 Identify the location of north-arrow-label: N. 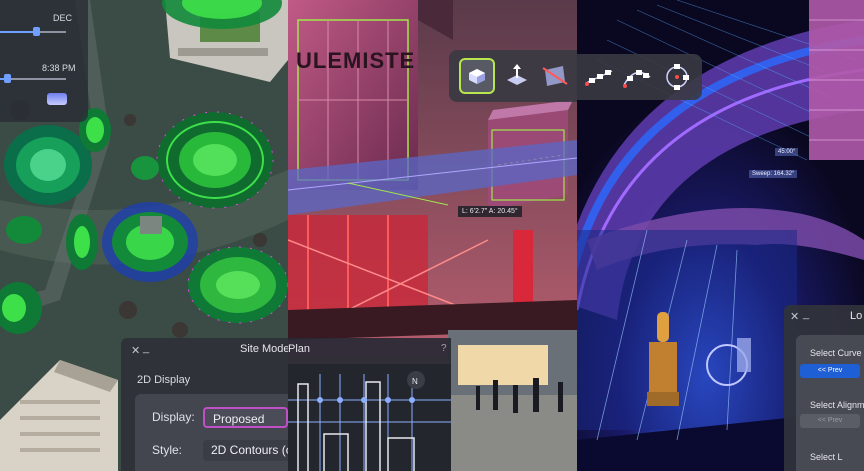
(415, 381).